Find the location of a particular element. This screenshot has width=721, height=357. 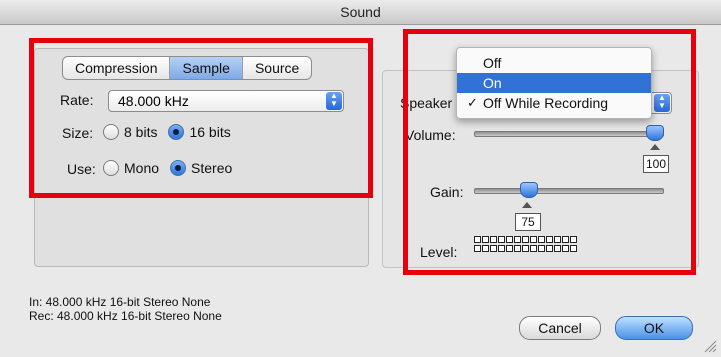

ok-button: OK is located at coordinates (654, 328).